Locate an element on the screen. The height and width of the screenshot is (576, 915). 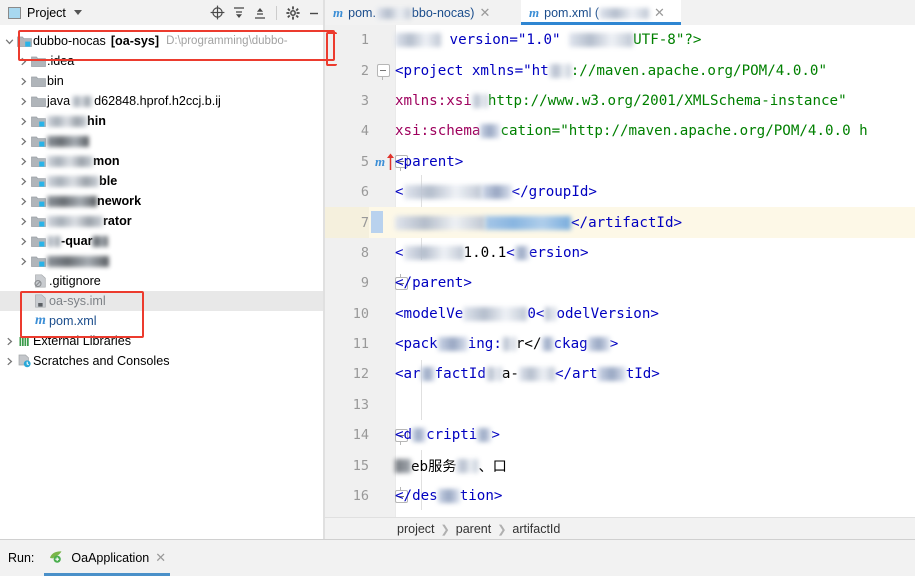
code-token: r</ is located at coordinates (528, 344).